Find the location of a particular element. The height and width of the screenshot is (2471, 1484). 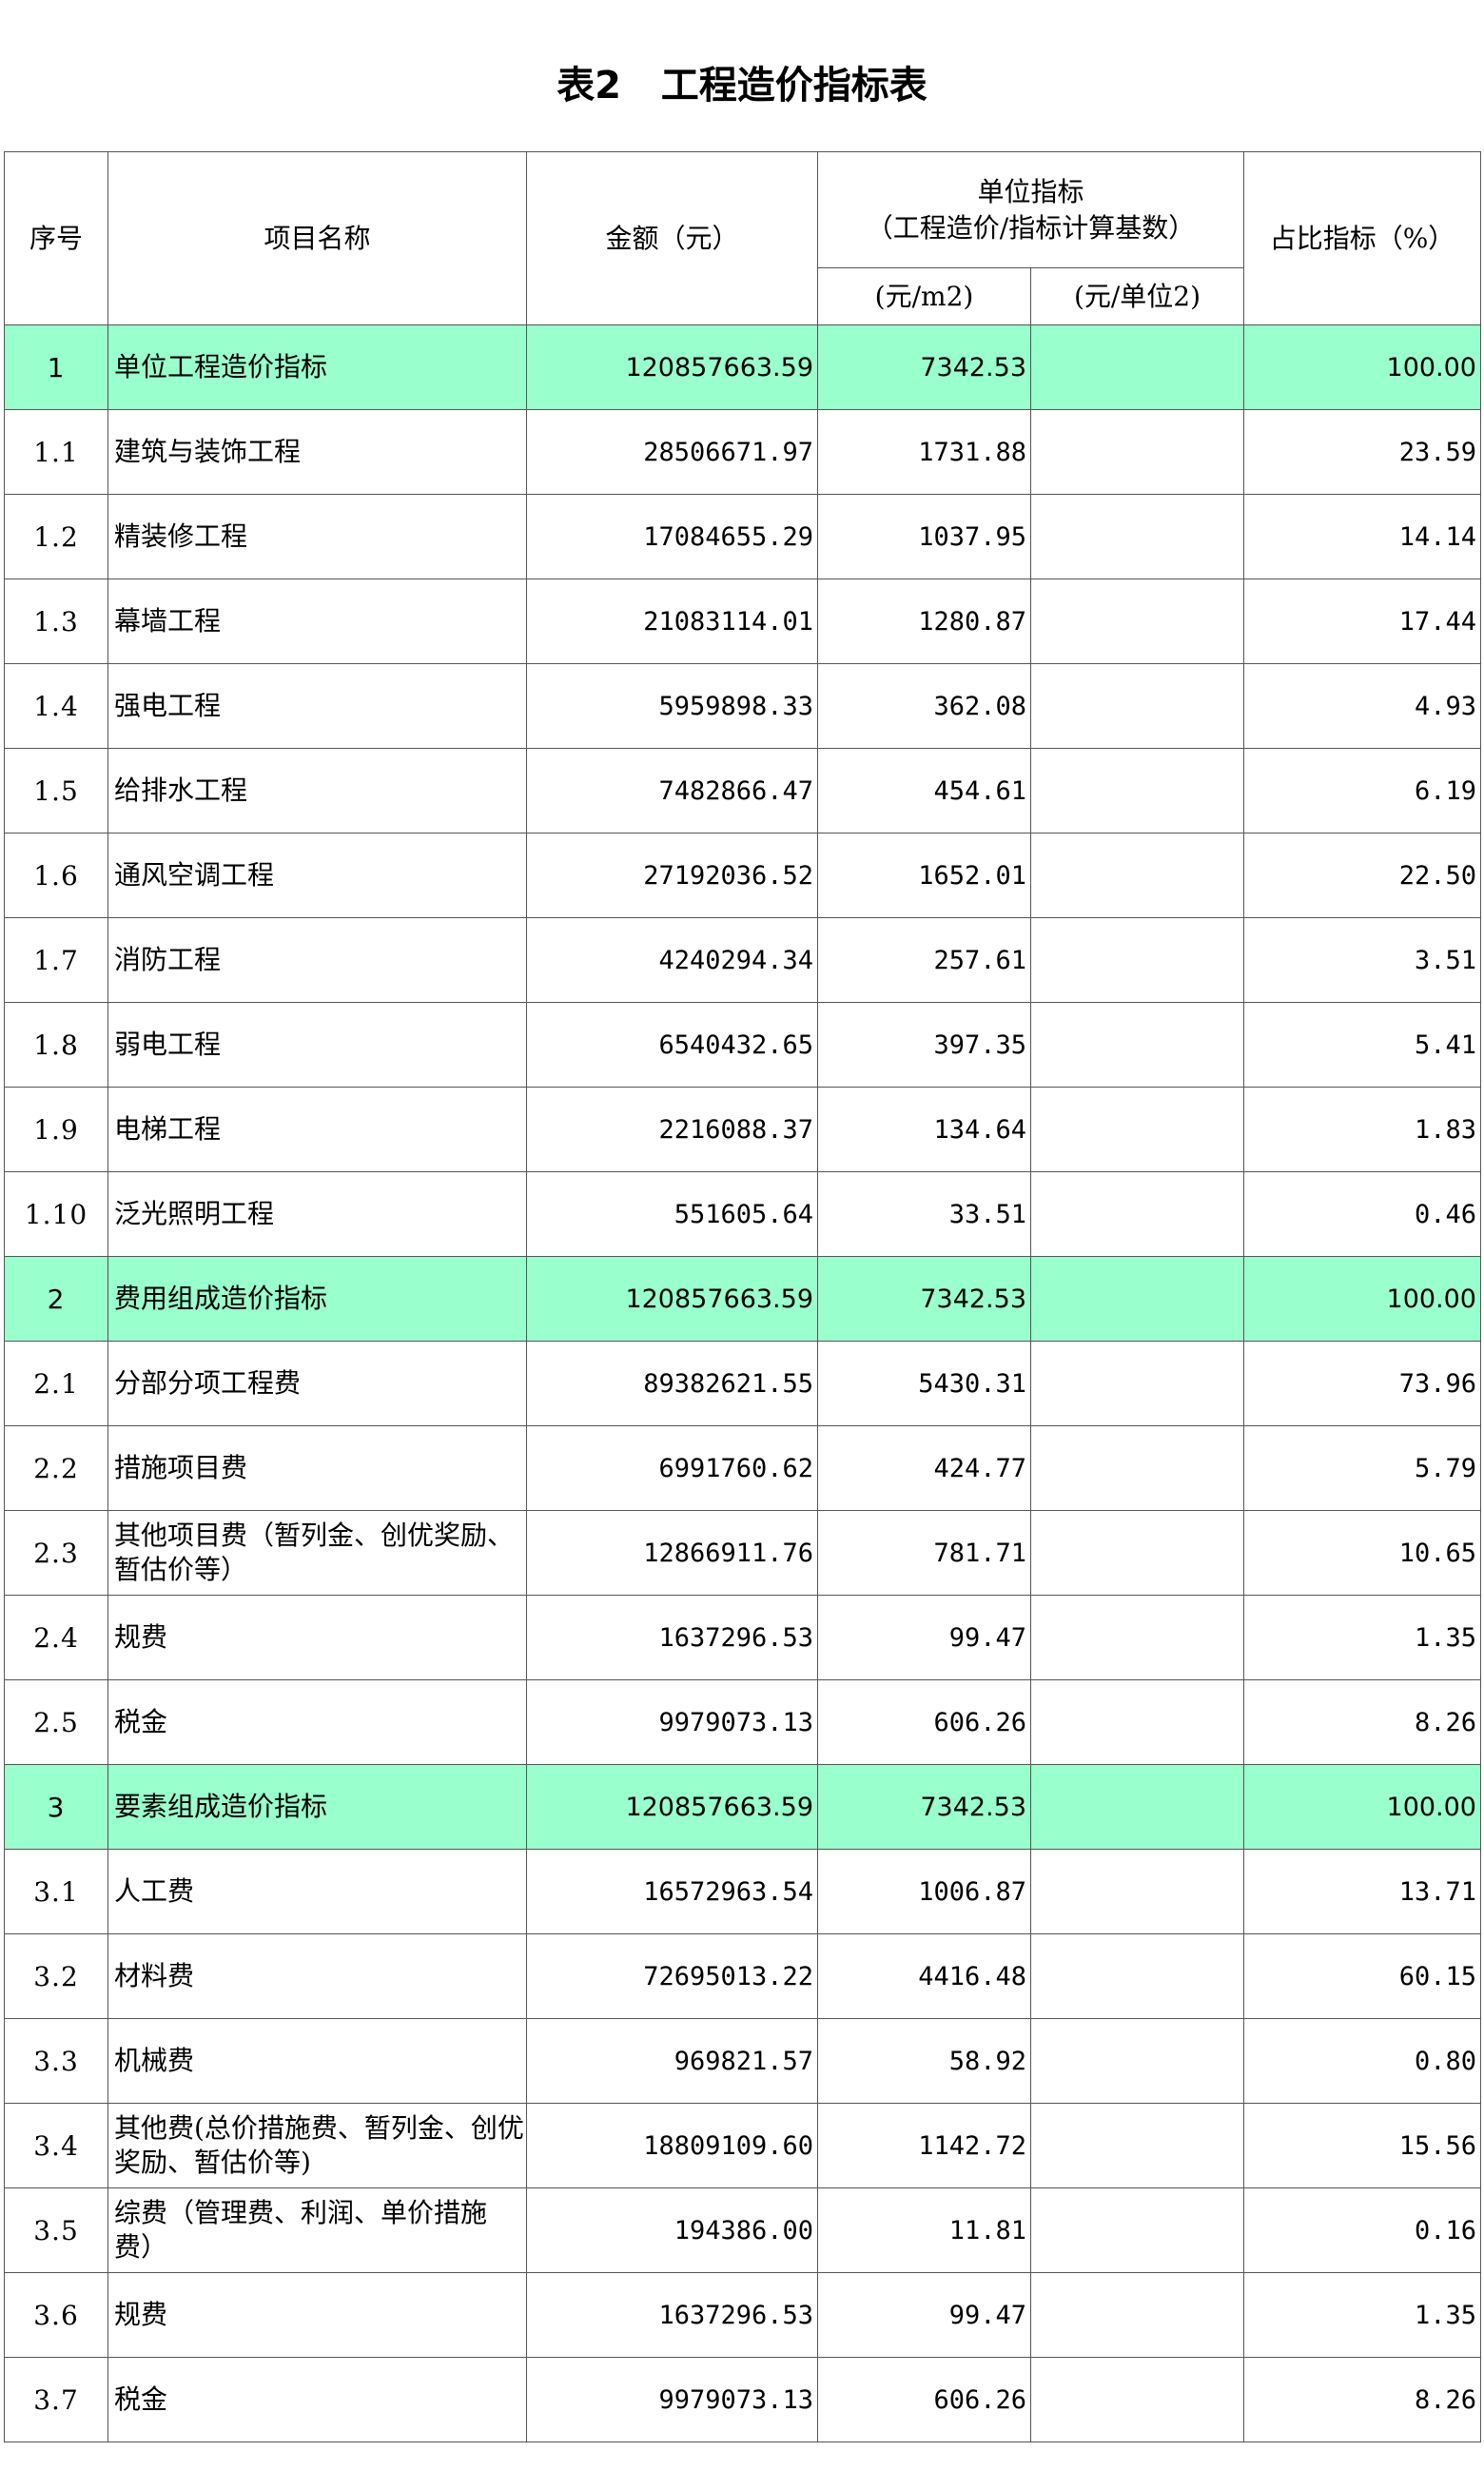

table-row: 3.2 材料费 72695013.22 4416.48 60.15 is located at coordinates (742, 1976).